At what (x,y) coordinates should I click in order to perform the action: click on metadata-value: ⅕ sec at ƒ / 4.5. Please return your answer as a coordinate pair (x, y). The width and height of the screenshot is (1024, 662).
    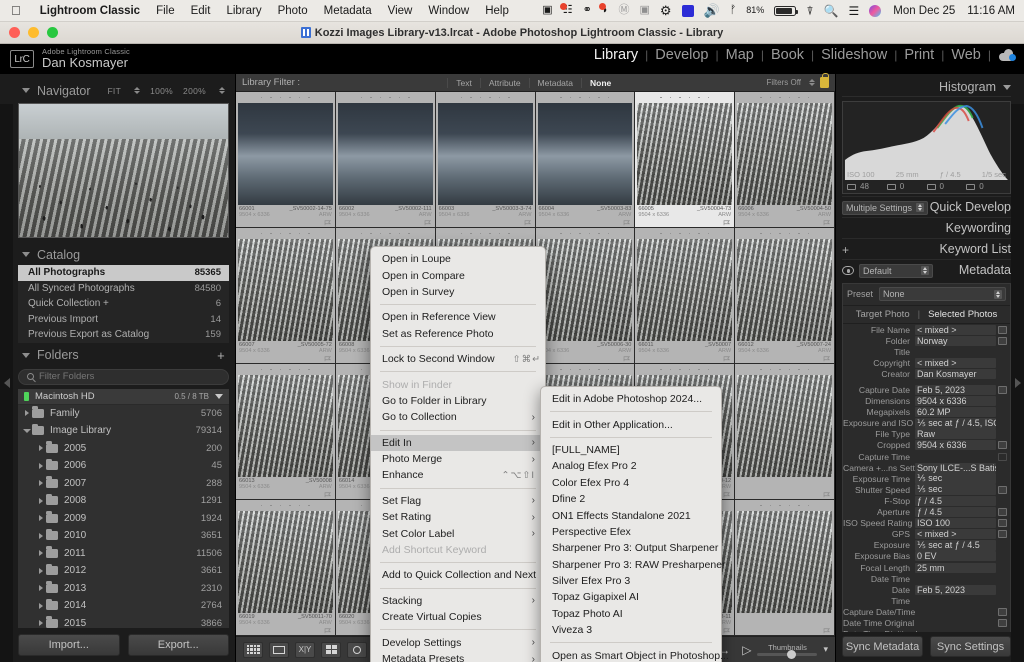
    Looking at the image, I should click on (955, 545).